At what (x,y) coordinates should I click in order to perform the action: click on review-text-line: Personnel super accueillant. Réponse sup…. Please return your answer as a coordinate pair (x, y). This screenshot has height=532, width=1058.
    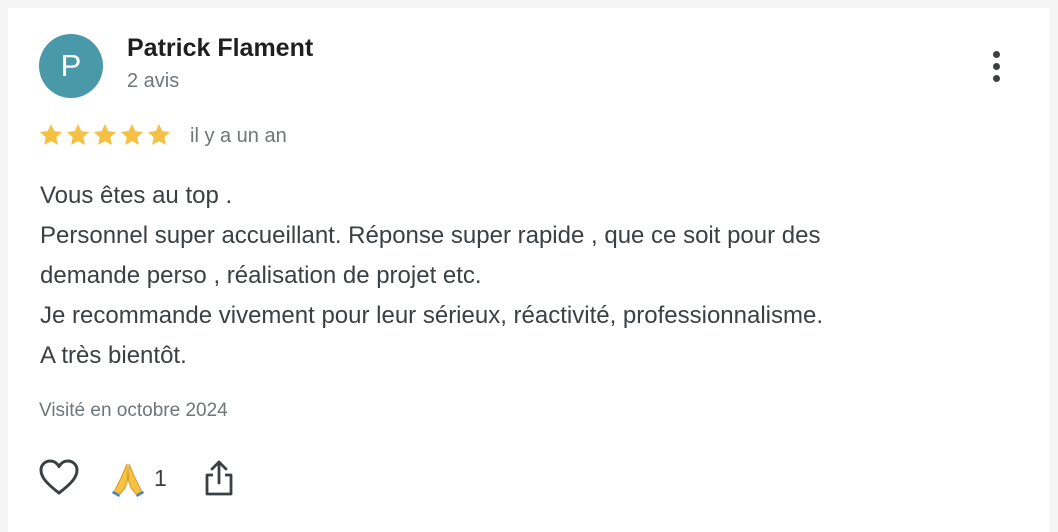
    Looking at the image, I should click on (430, 235).